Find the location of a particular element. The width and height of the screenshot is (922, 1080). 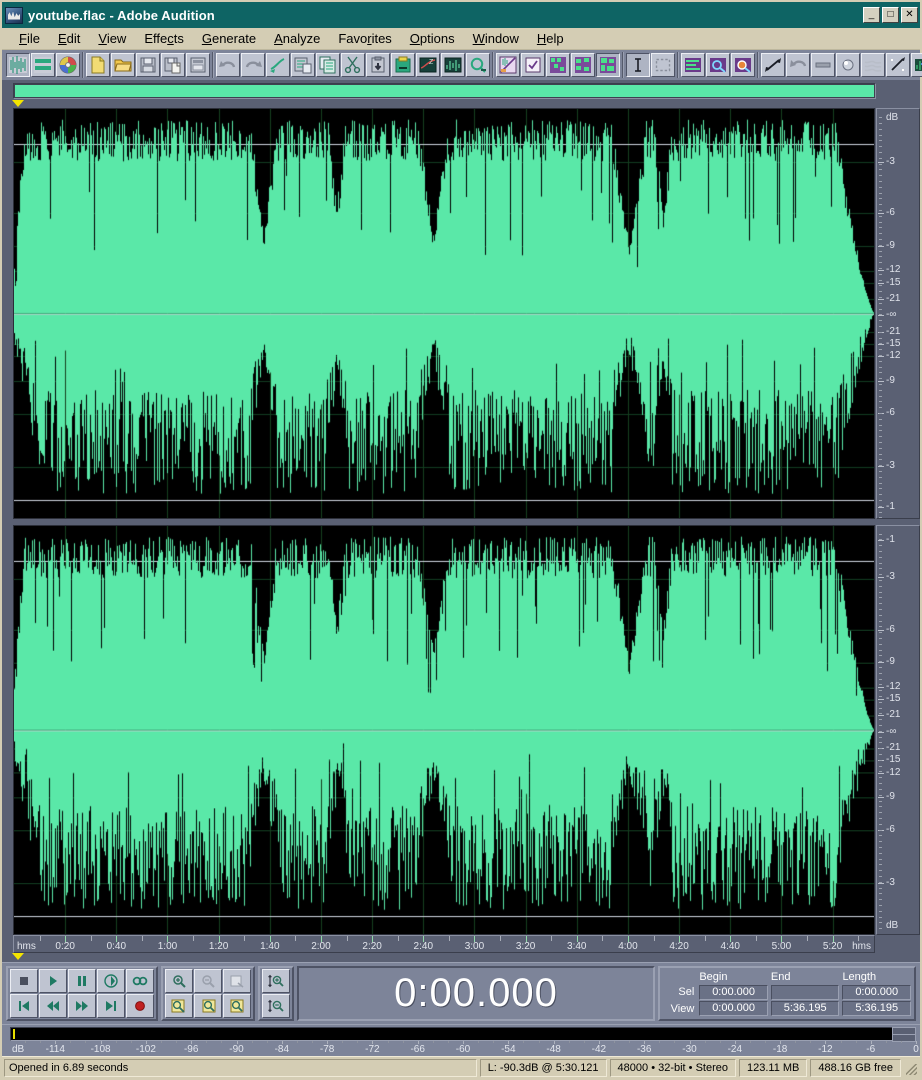

move-tool-icon is located at coordinates (773, 65).